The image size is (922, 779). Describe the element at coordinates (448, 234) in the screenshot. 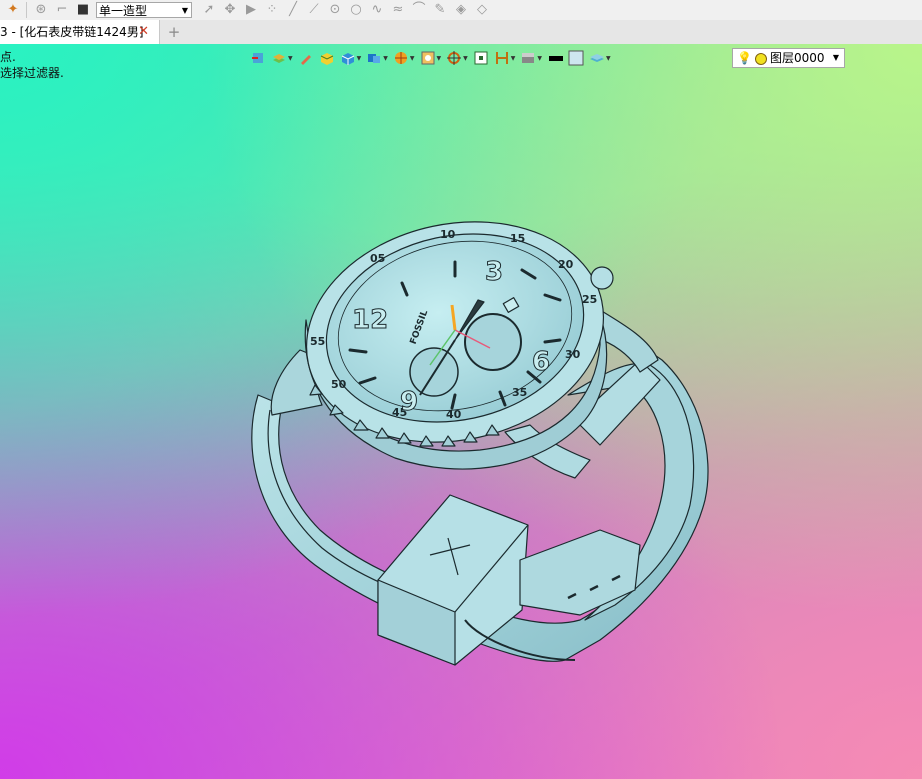

I see `bezel-number: 10` at that location.